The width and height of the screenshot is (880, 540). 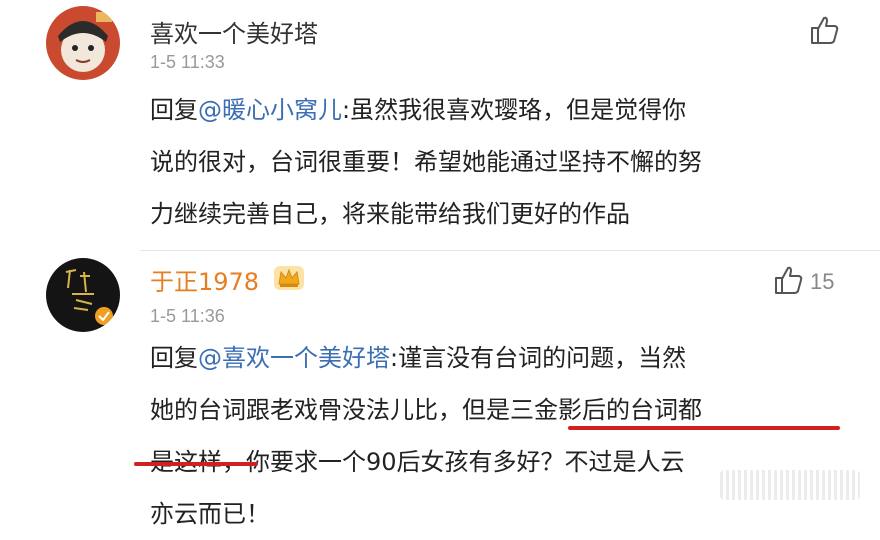 What do you see at coordinates (426, 410) in the screenshot?
I see `reply-line: 她的台词跟老戏骨没法儿比，但是三金影后的台词都` at bounding box center [426, 410].